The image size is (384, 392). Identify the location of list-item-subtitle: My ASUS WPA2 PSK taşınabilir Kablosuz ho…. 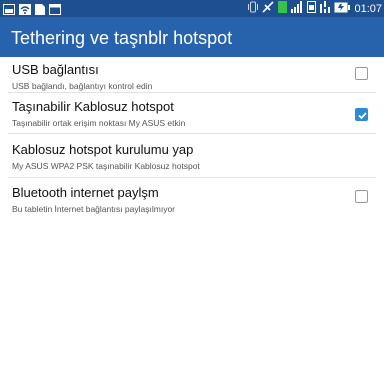
(106, 166).